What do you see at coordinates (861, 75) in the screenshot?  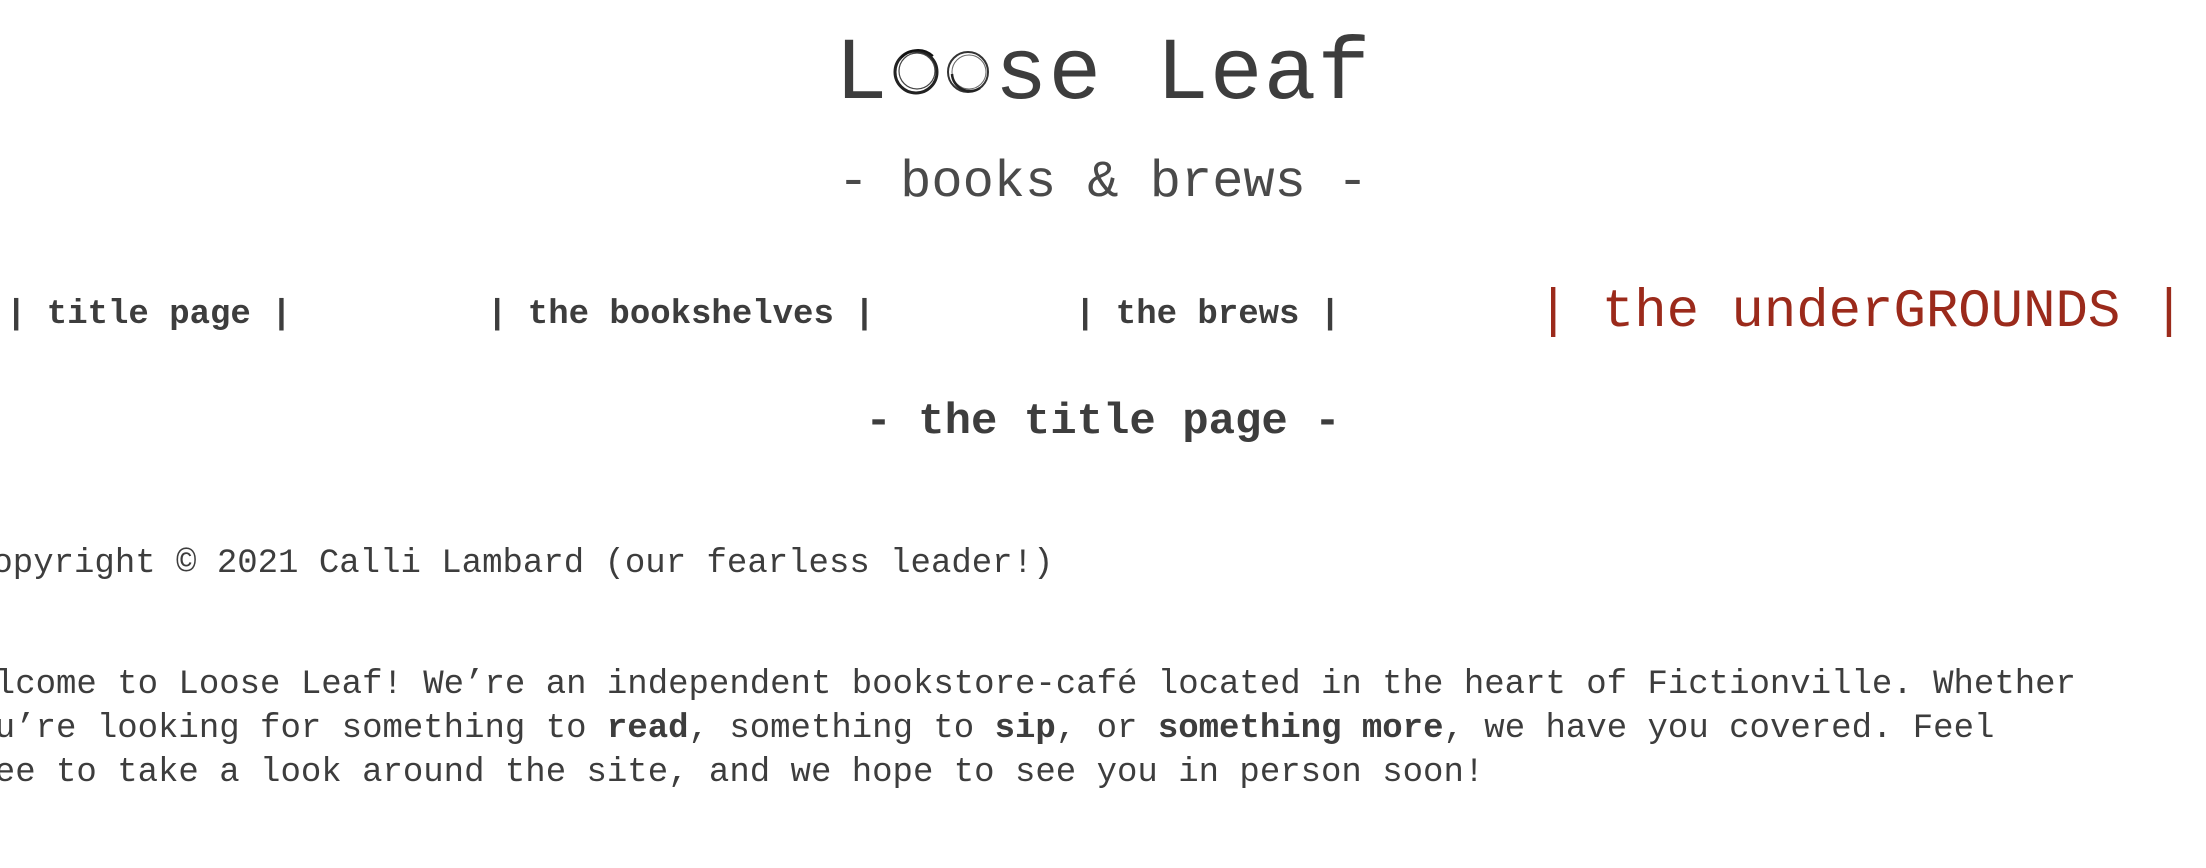 I see `site-title-prefix: L` at bounding box center [861, 75].